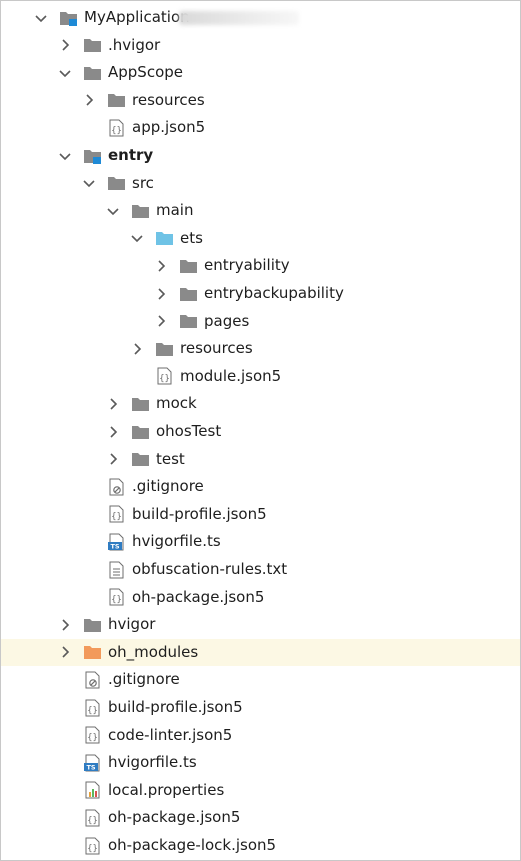 The width and height of the screenshot is (521, 861). What do you see at coordinates (170, 458) in the screenshot?
I see `tree-item-label: test` at bounding box center [170, 458].